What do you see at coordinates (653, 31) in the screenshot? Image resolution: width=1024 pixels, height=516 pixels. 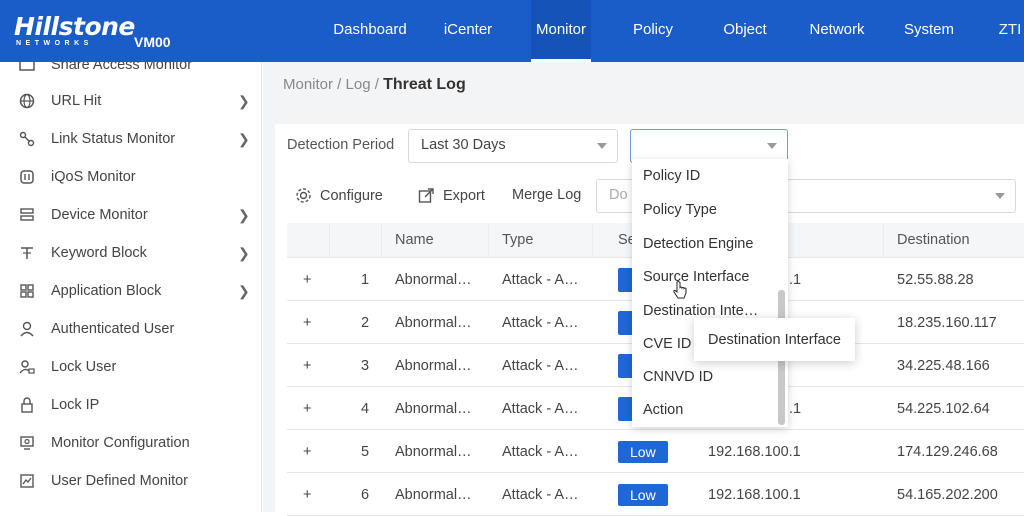 I see `nav-policy: Policy` at bounding box center [653, 31].